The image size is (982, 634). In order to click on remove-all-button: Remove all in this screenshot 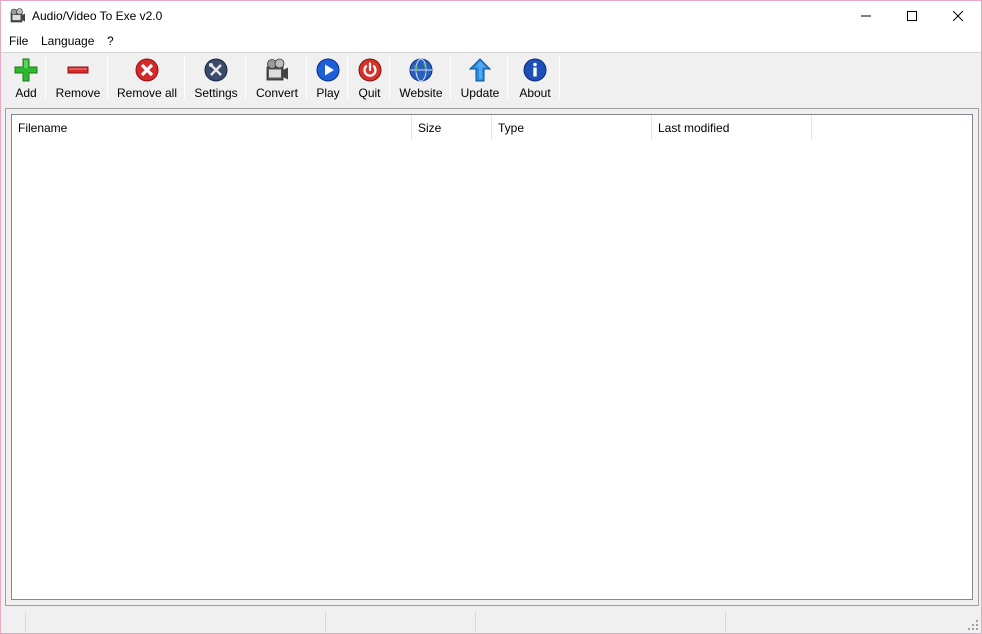, I will do `click(147, 78)`.